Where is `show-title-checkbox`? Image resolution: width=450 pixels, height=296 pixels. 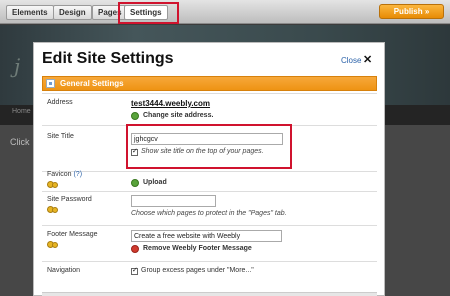
show-title-checkbox is located at coordinates (134, 151).